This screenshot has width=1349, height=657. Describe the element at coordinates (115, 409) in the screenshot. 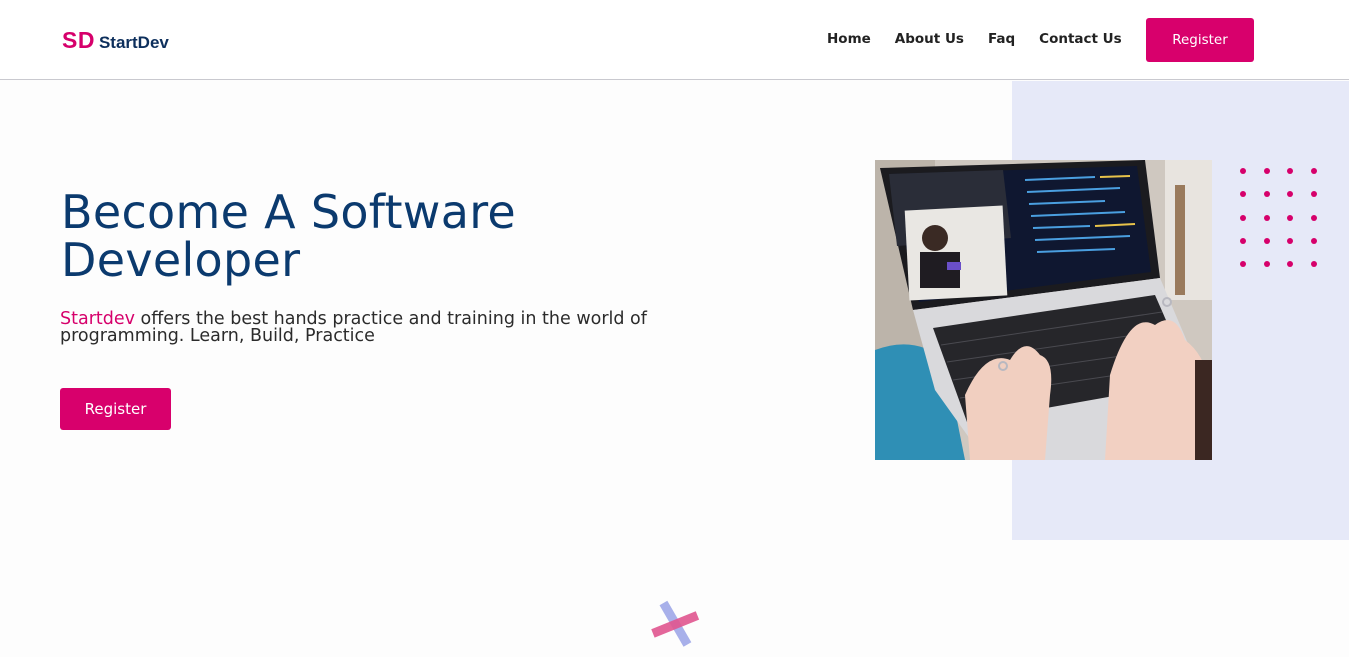

I see `hero-register-button: Register` at that location.